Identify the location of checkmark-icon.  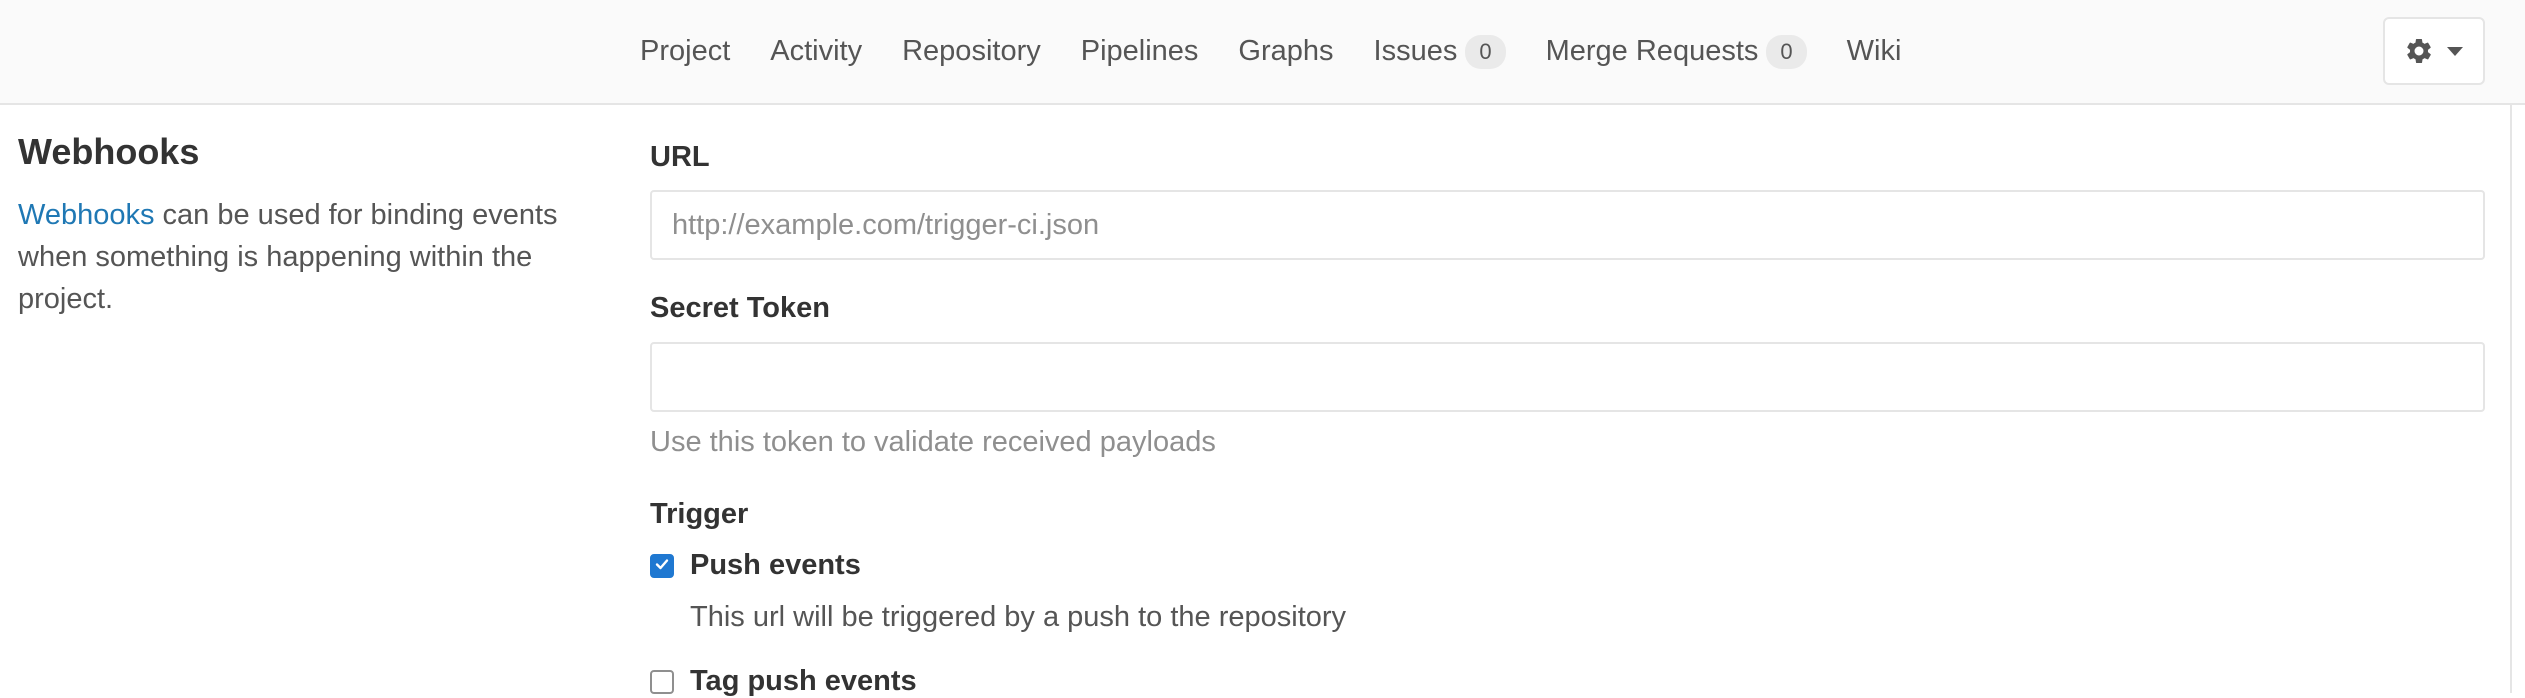
(662, 566).